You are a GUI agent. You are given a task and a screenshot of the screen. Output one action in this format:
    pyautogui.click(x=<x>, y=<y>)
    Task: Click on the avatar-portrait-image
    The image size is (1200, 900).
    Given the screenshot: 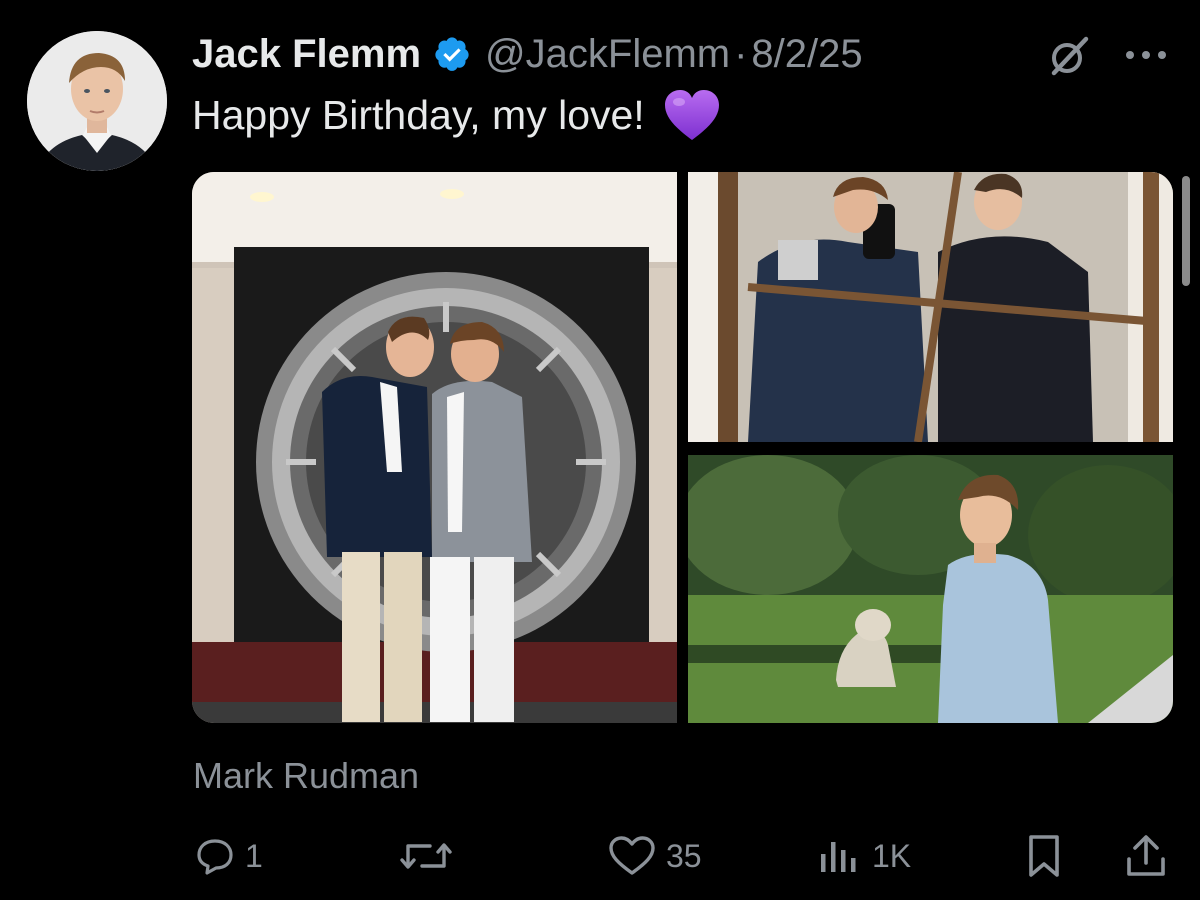 What is the action you would take?
    pyautogui.click(x=97, y=101)
    